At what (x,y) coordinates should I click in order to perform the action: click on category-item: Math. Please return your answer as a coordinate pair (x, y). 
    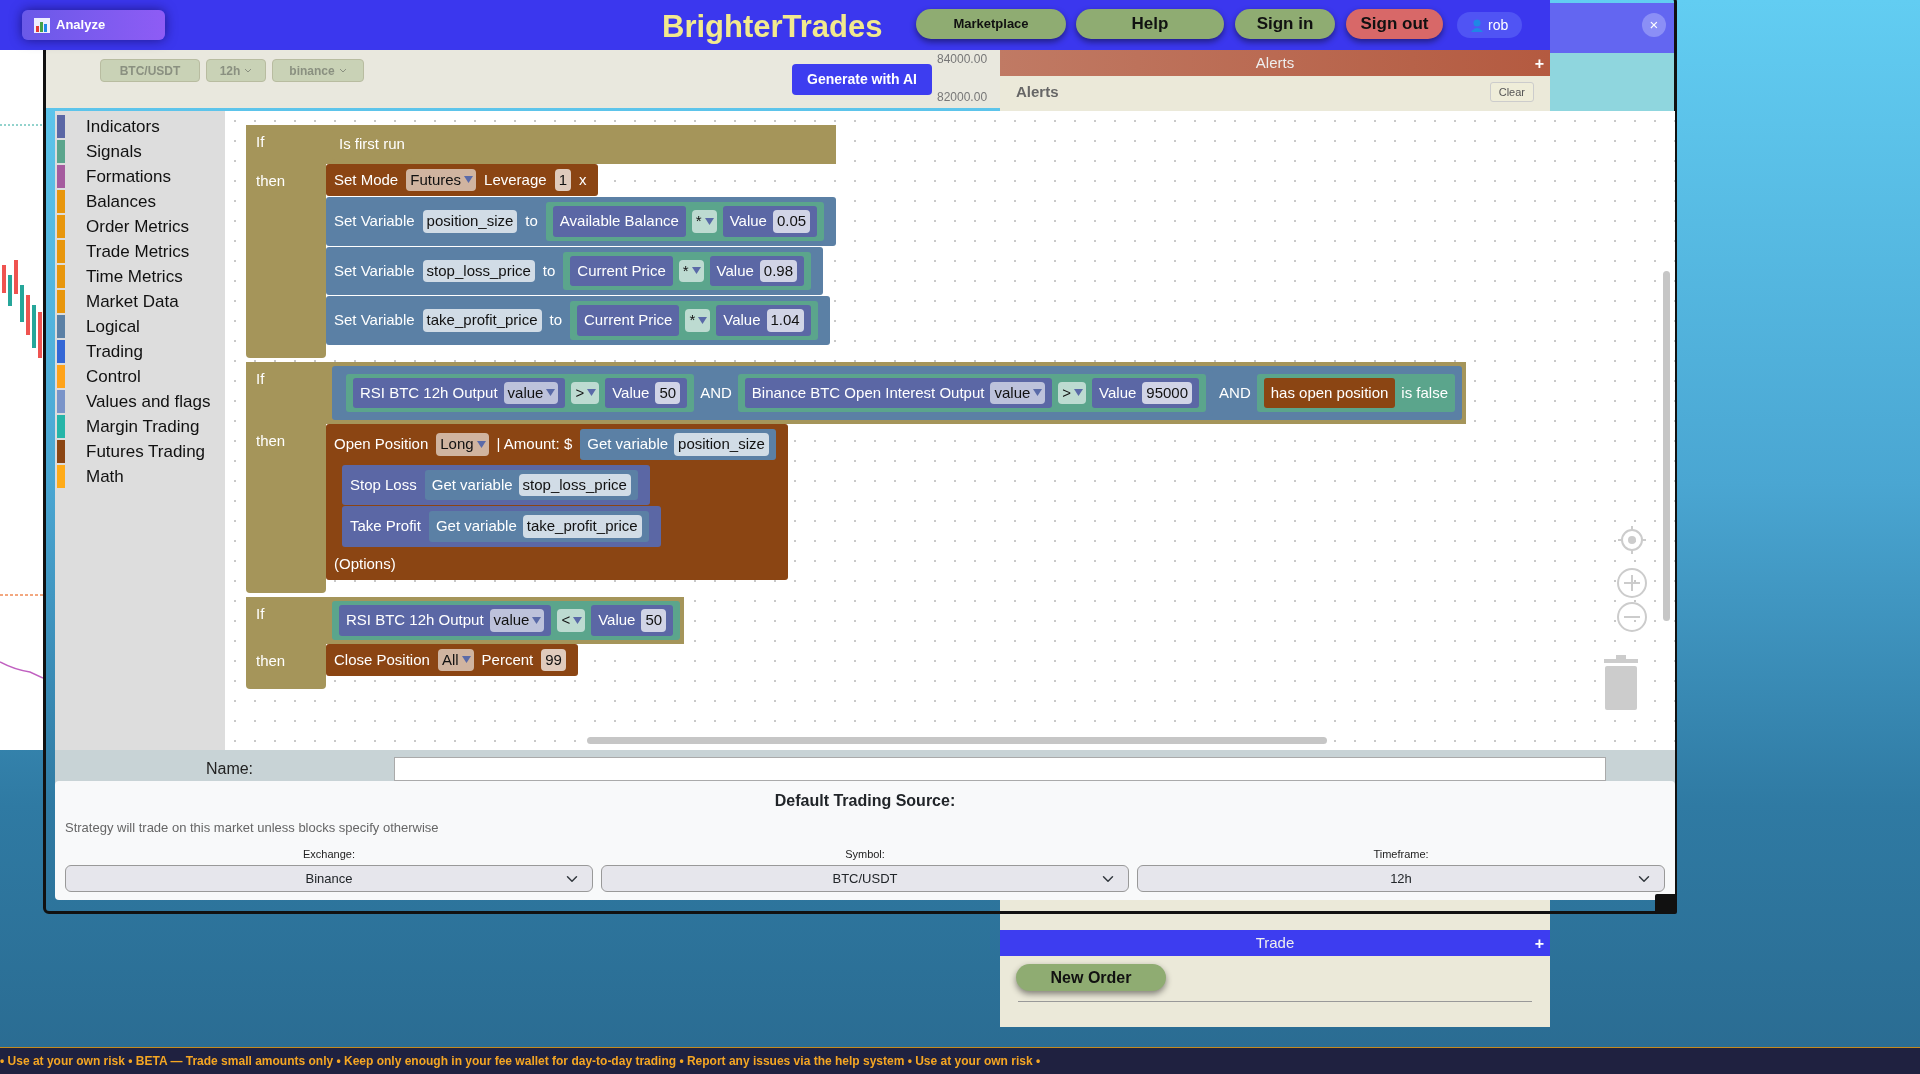
    Looking at the image, I should click on (140, 476).